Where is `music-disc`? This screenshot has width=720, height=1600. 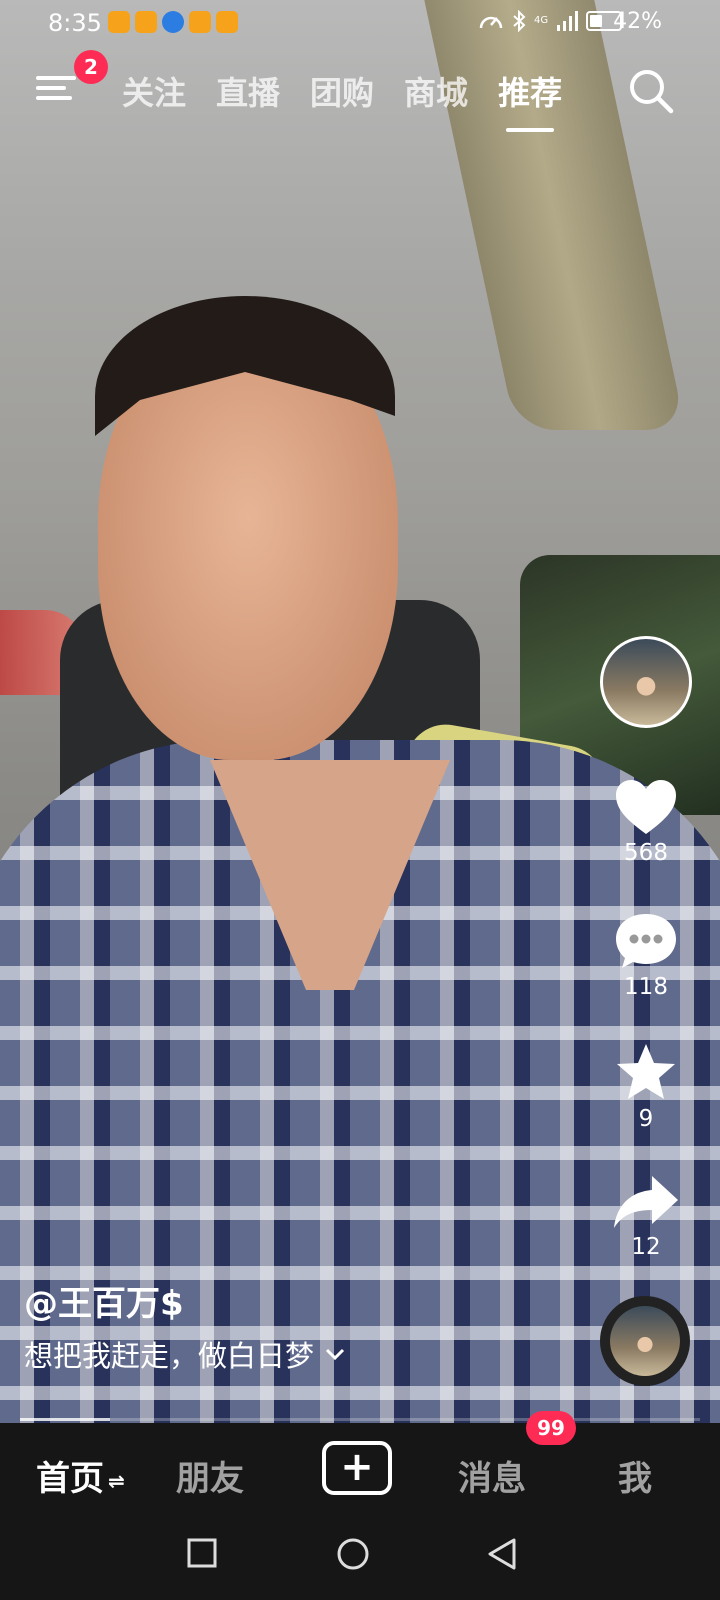
music-disc is located at coordinates (645, 1341).